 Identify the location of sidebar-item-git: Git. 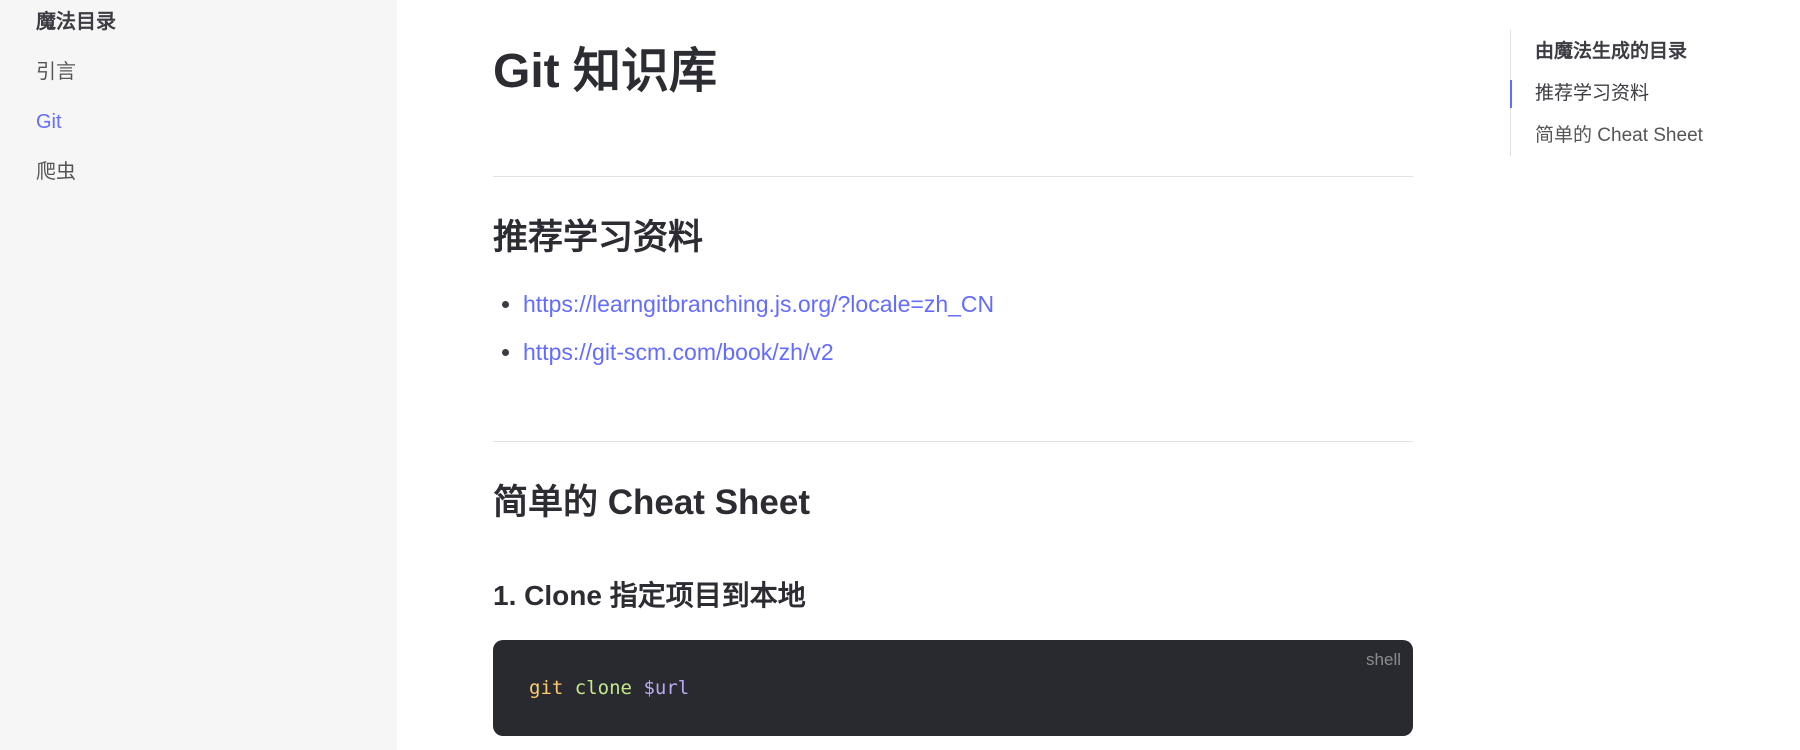
(49, 122).